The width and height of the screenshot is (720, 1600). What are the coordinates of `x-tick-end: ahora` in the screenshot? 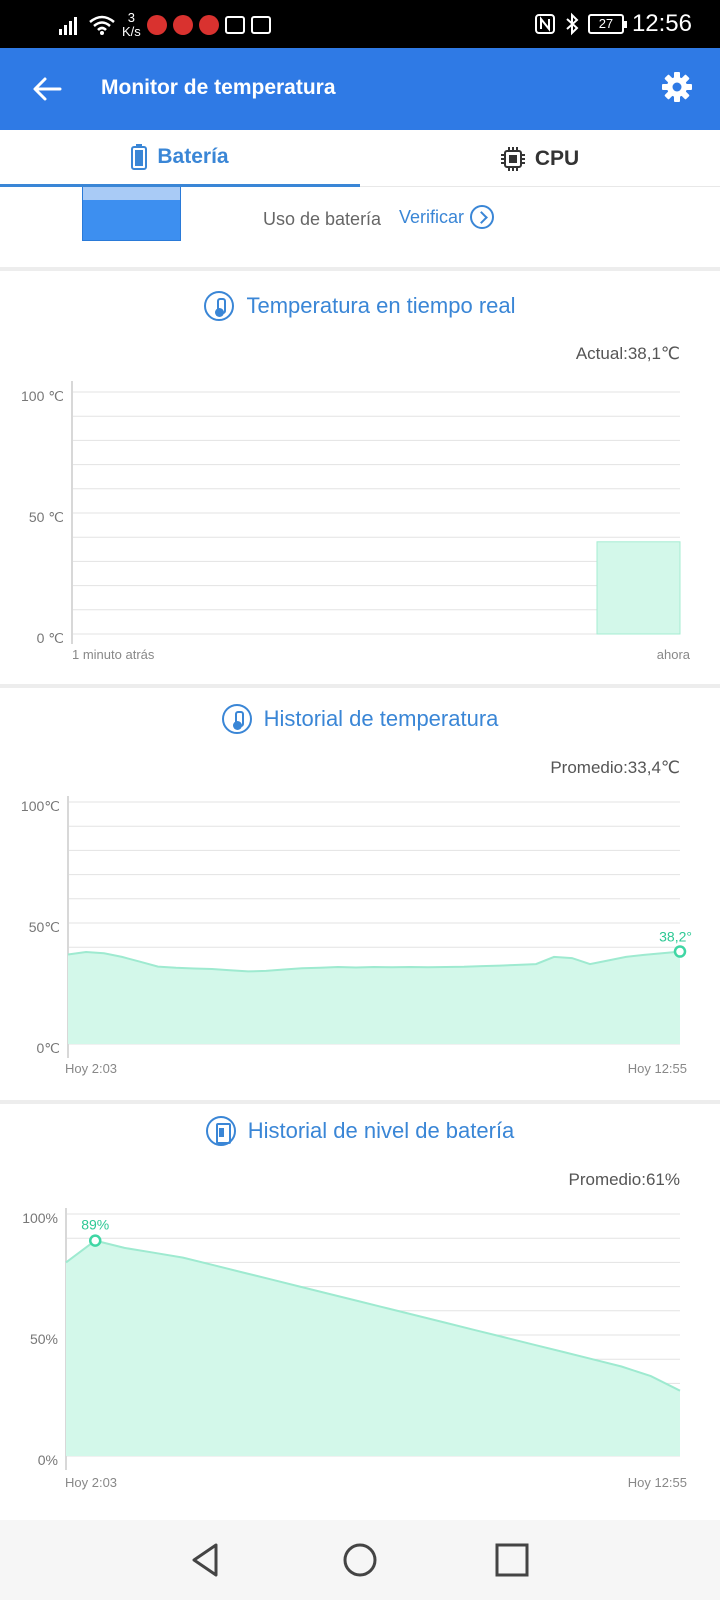 It's located at (674, 654).